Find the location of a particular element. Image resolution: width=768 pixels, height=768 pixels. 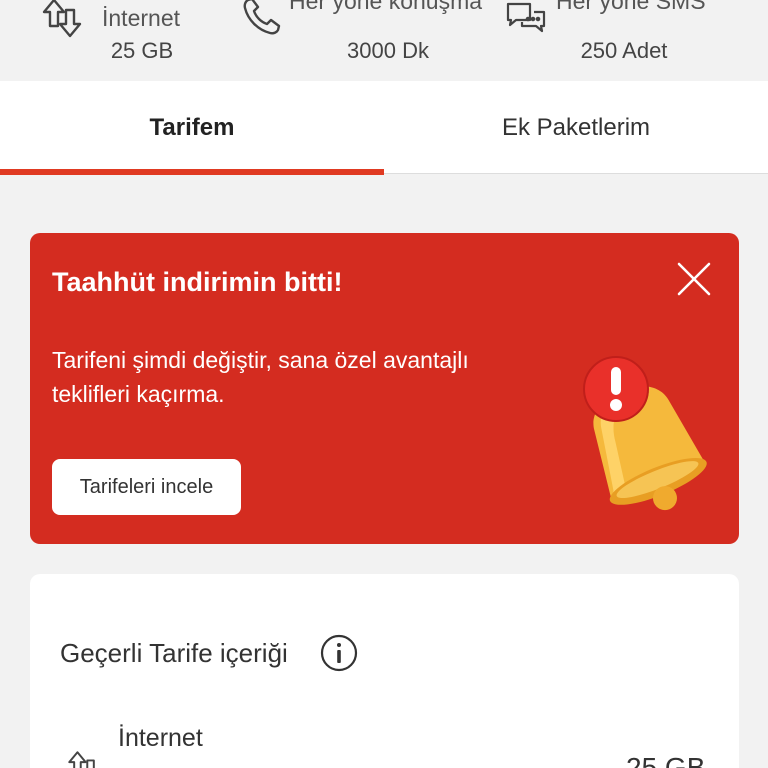

bell-alert-icon is located at coordinates (645, 433).